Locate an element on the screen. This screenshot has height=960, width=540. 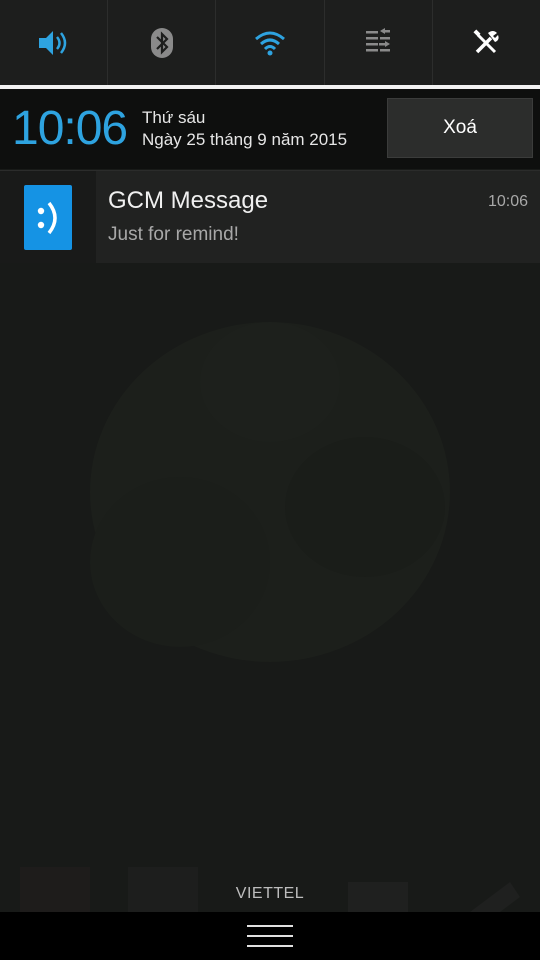
data-sync-toggle is located at coordinates (379, 42).